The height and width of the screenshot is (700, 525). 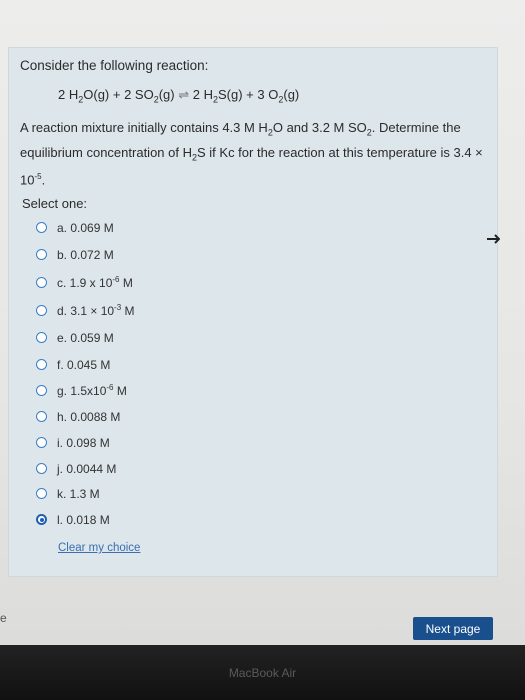 I want to click on next-page-button: Next page, so click(x=453, y=628).